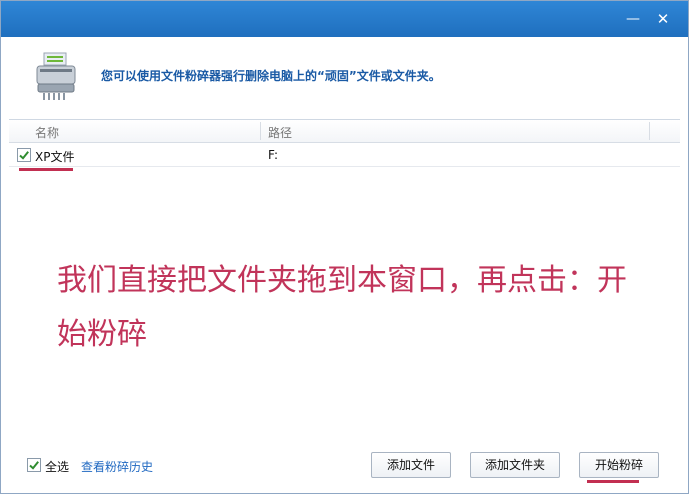 This screenshot has height=494, width=689. I want to click on minimize-icon: —, so click(633, 19).